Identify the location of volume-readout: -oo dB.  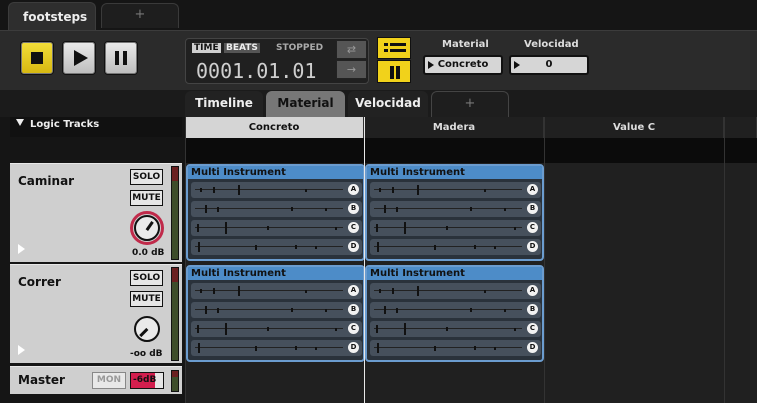
(146, 354).